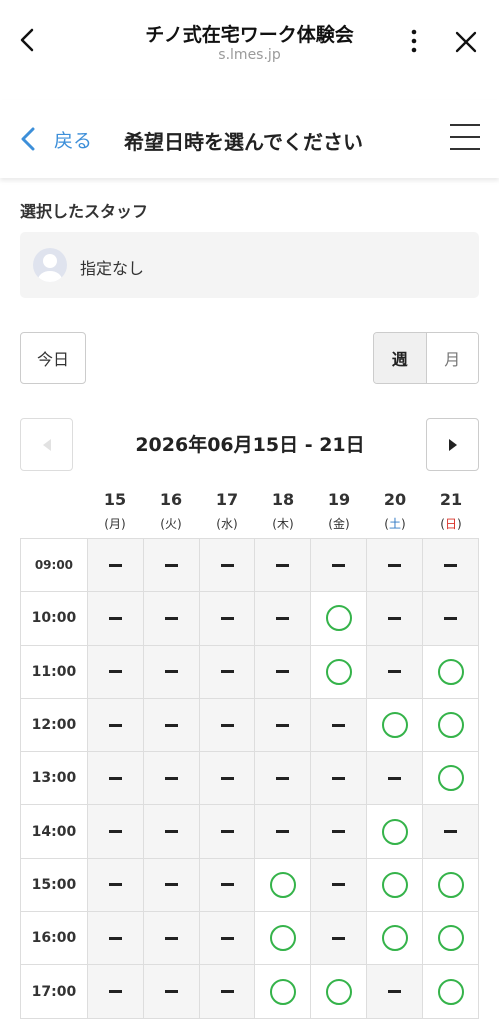  What do you see at coordinates (227, 511) in the screenshot?
I see `day-header: 17 (水)` at bounding box center [227, 511].